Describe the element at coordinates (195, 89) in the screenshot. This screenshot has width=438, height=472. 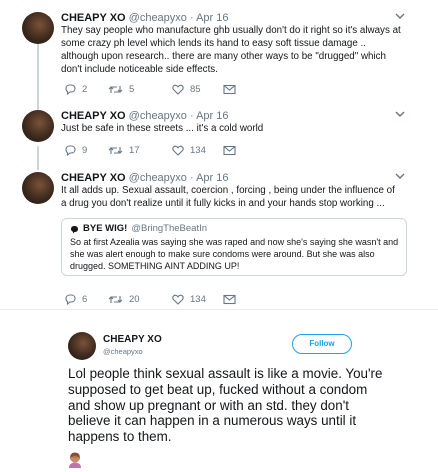
I see `like-count: 85` at that location.